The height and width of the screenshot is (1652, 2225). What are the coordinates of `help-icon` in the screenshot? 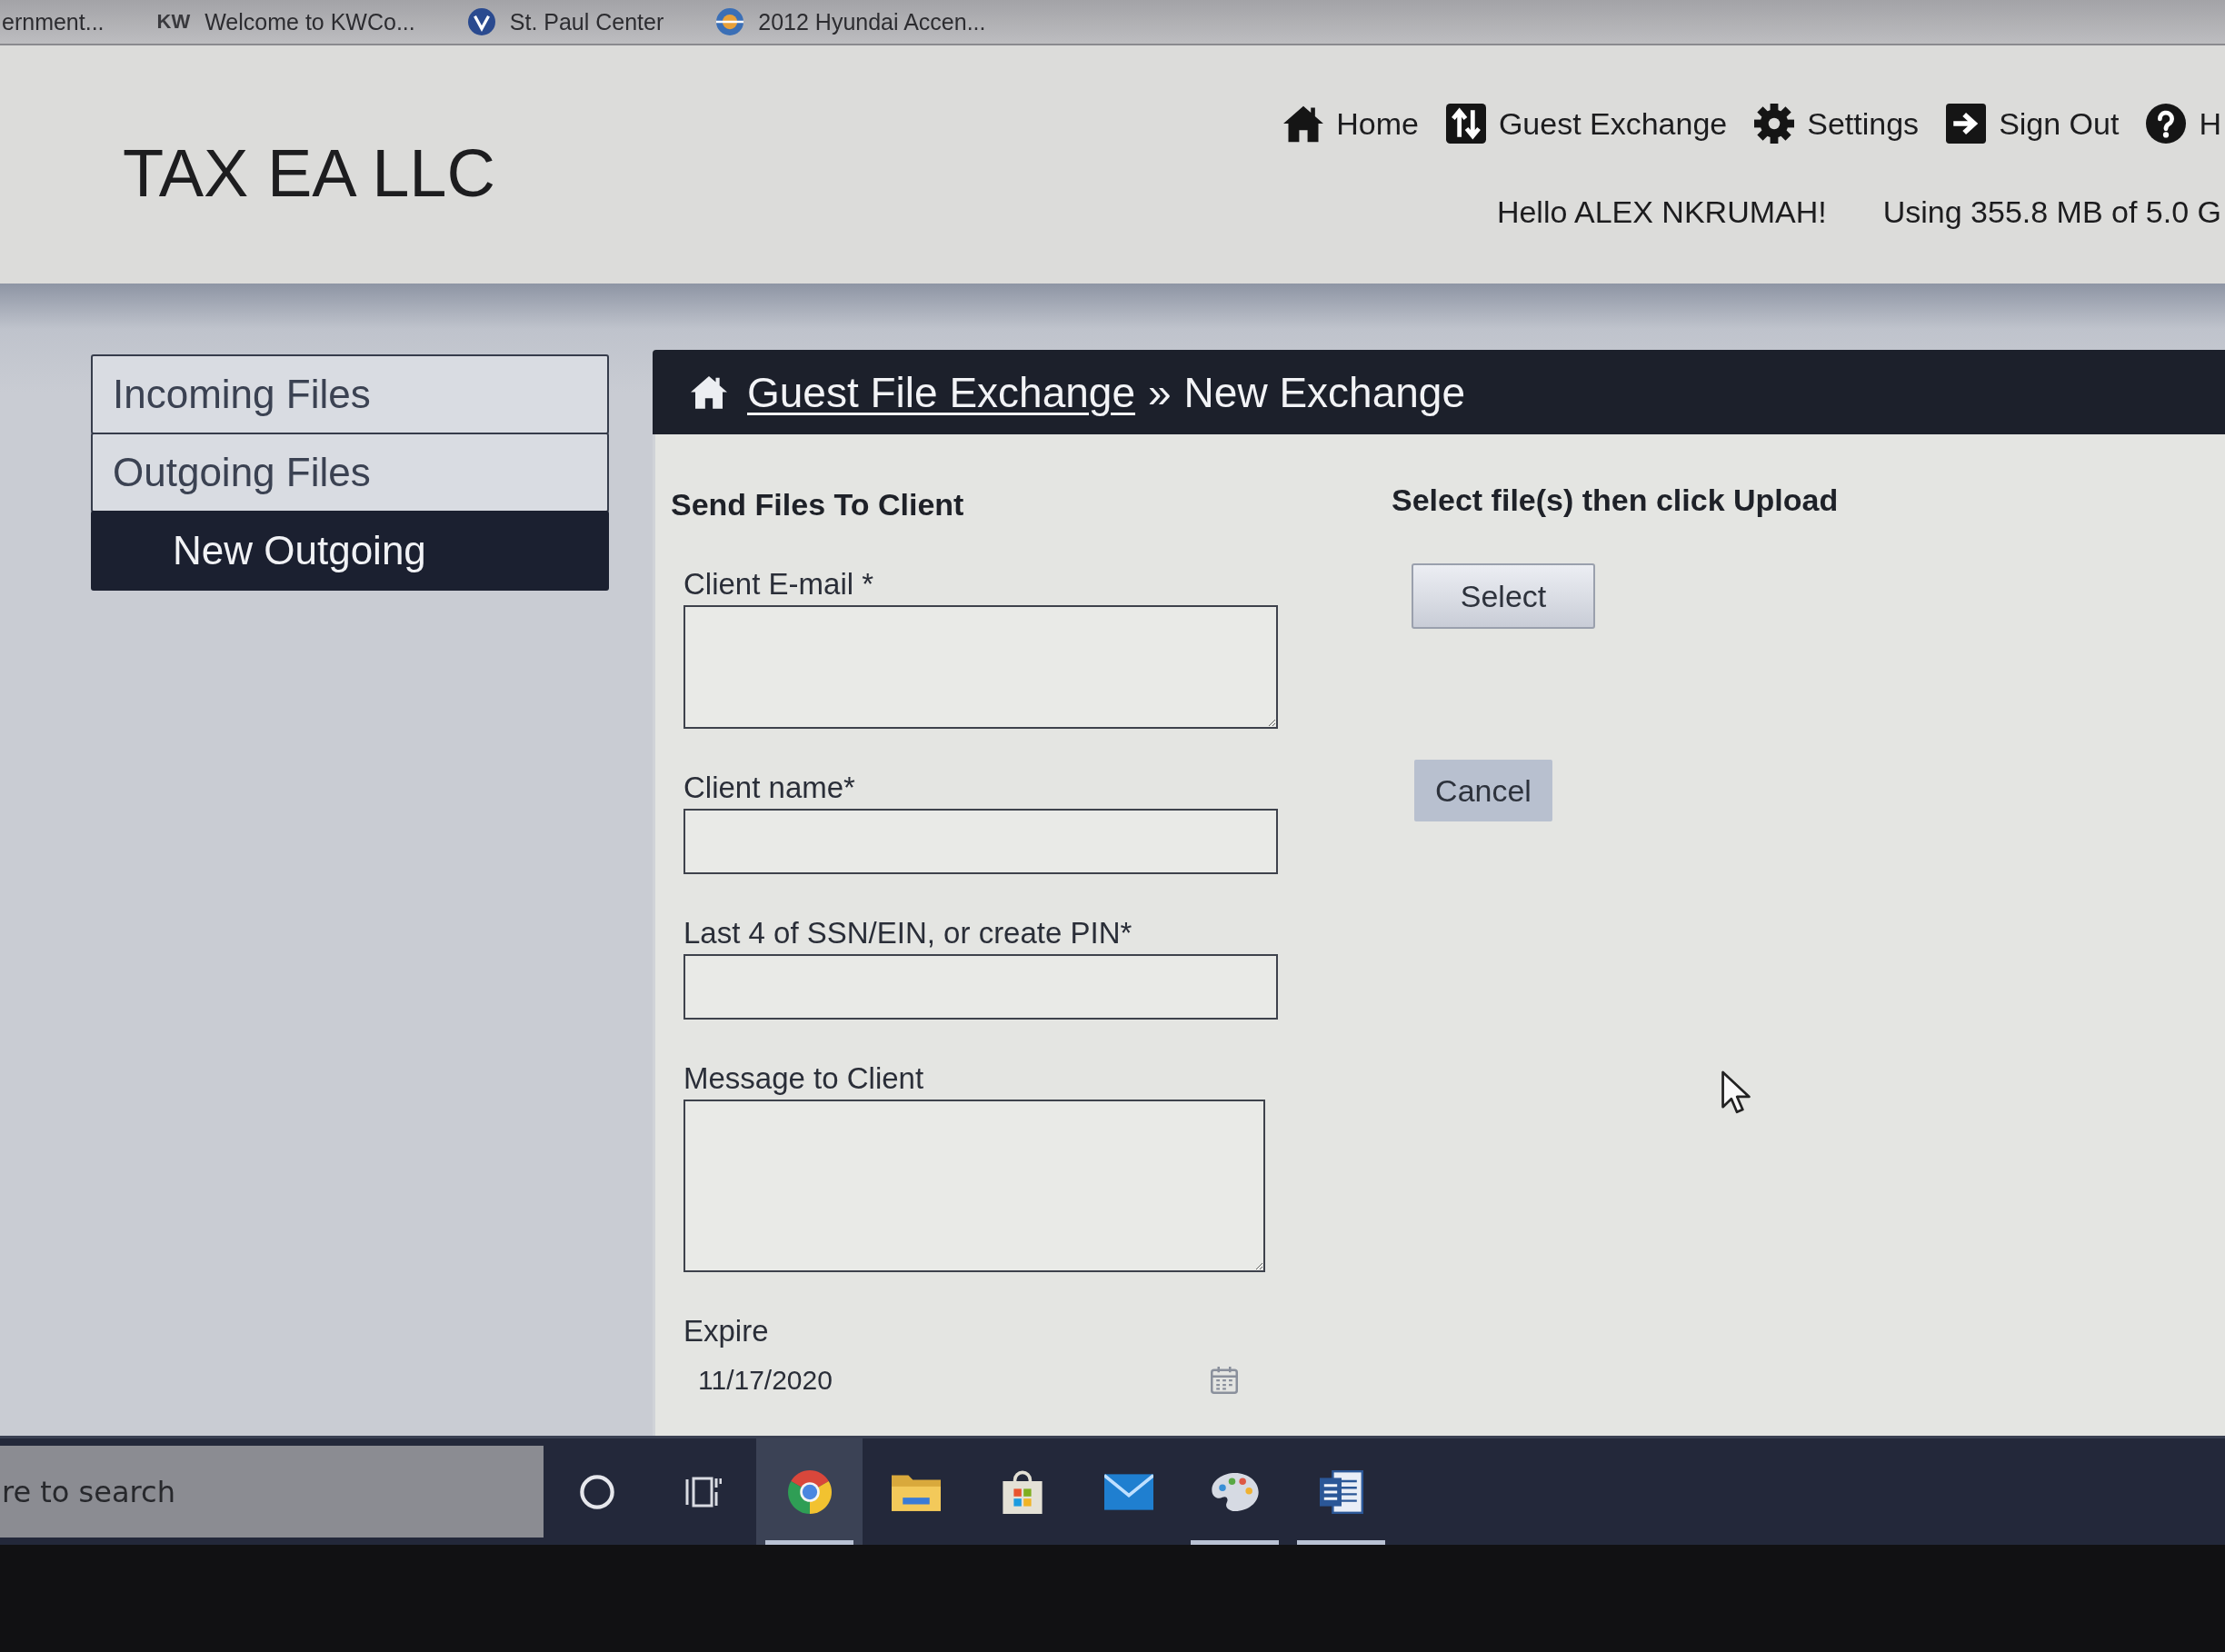 It's located at (2166, 124).